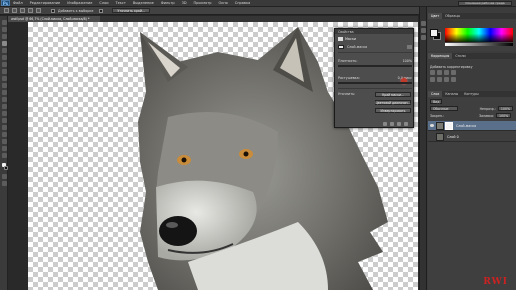 This screenshot has height=290, width=516. I want to click on apply-mask-icon, so click(392, 124).